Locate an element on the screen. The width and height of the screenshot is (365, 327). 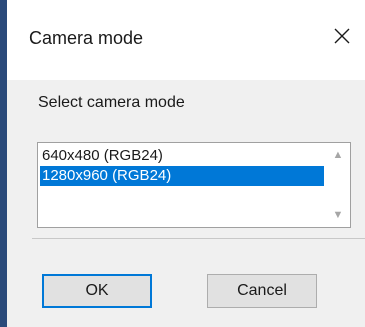
list-item-640x480: 640x480 (RGB24) is located at coordinates (182, 156).